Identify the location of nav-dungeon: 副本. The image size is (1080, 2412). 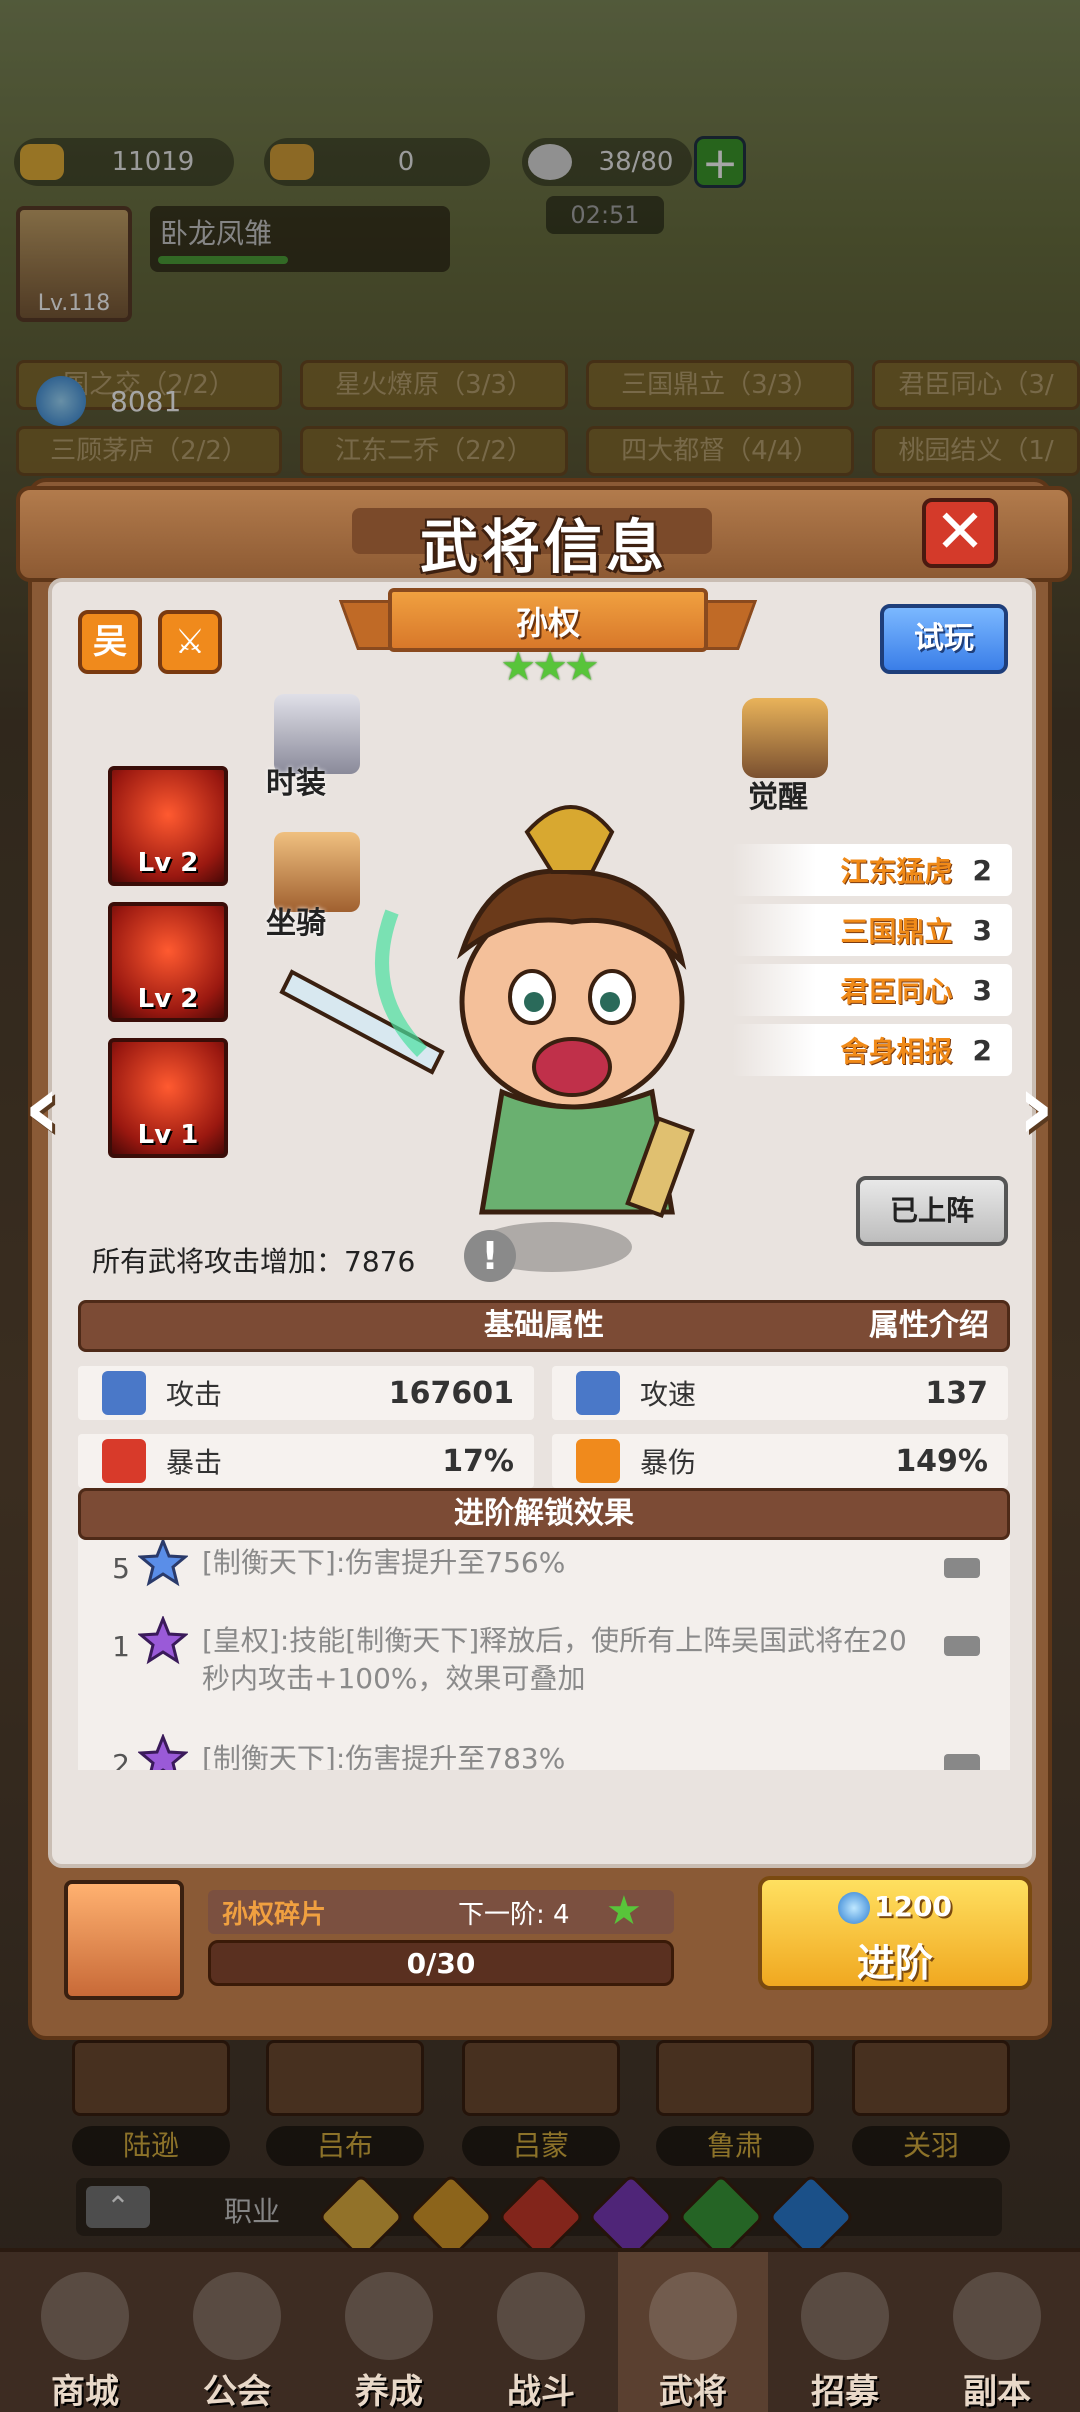
(997, 2332).